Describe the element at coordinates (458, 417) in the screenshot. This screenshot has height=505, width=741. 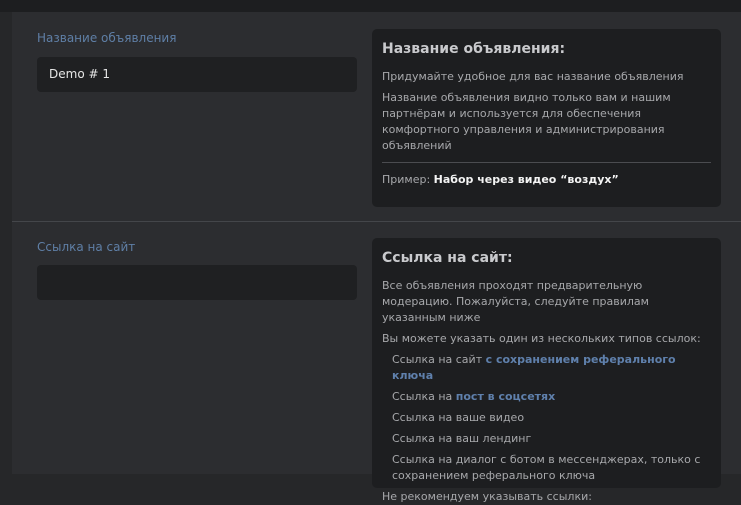
I see `link-type-item: Ссылка на ваше видео` at that location.